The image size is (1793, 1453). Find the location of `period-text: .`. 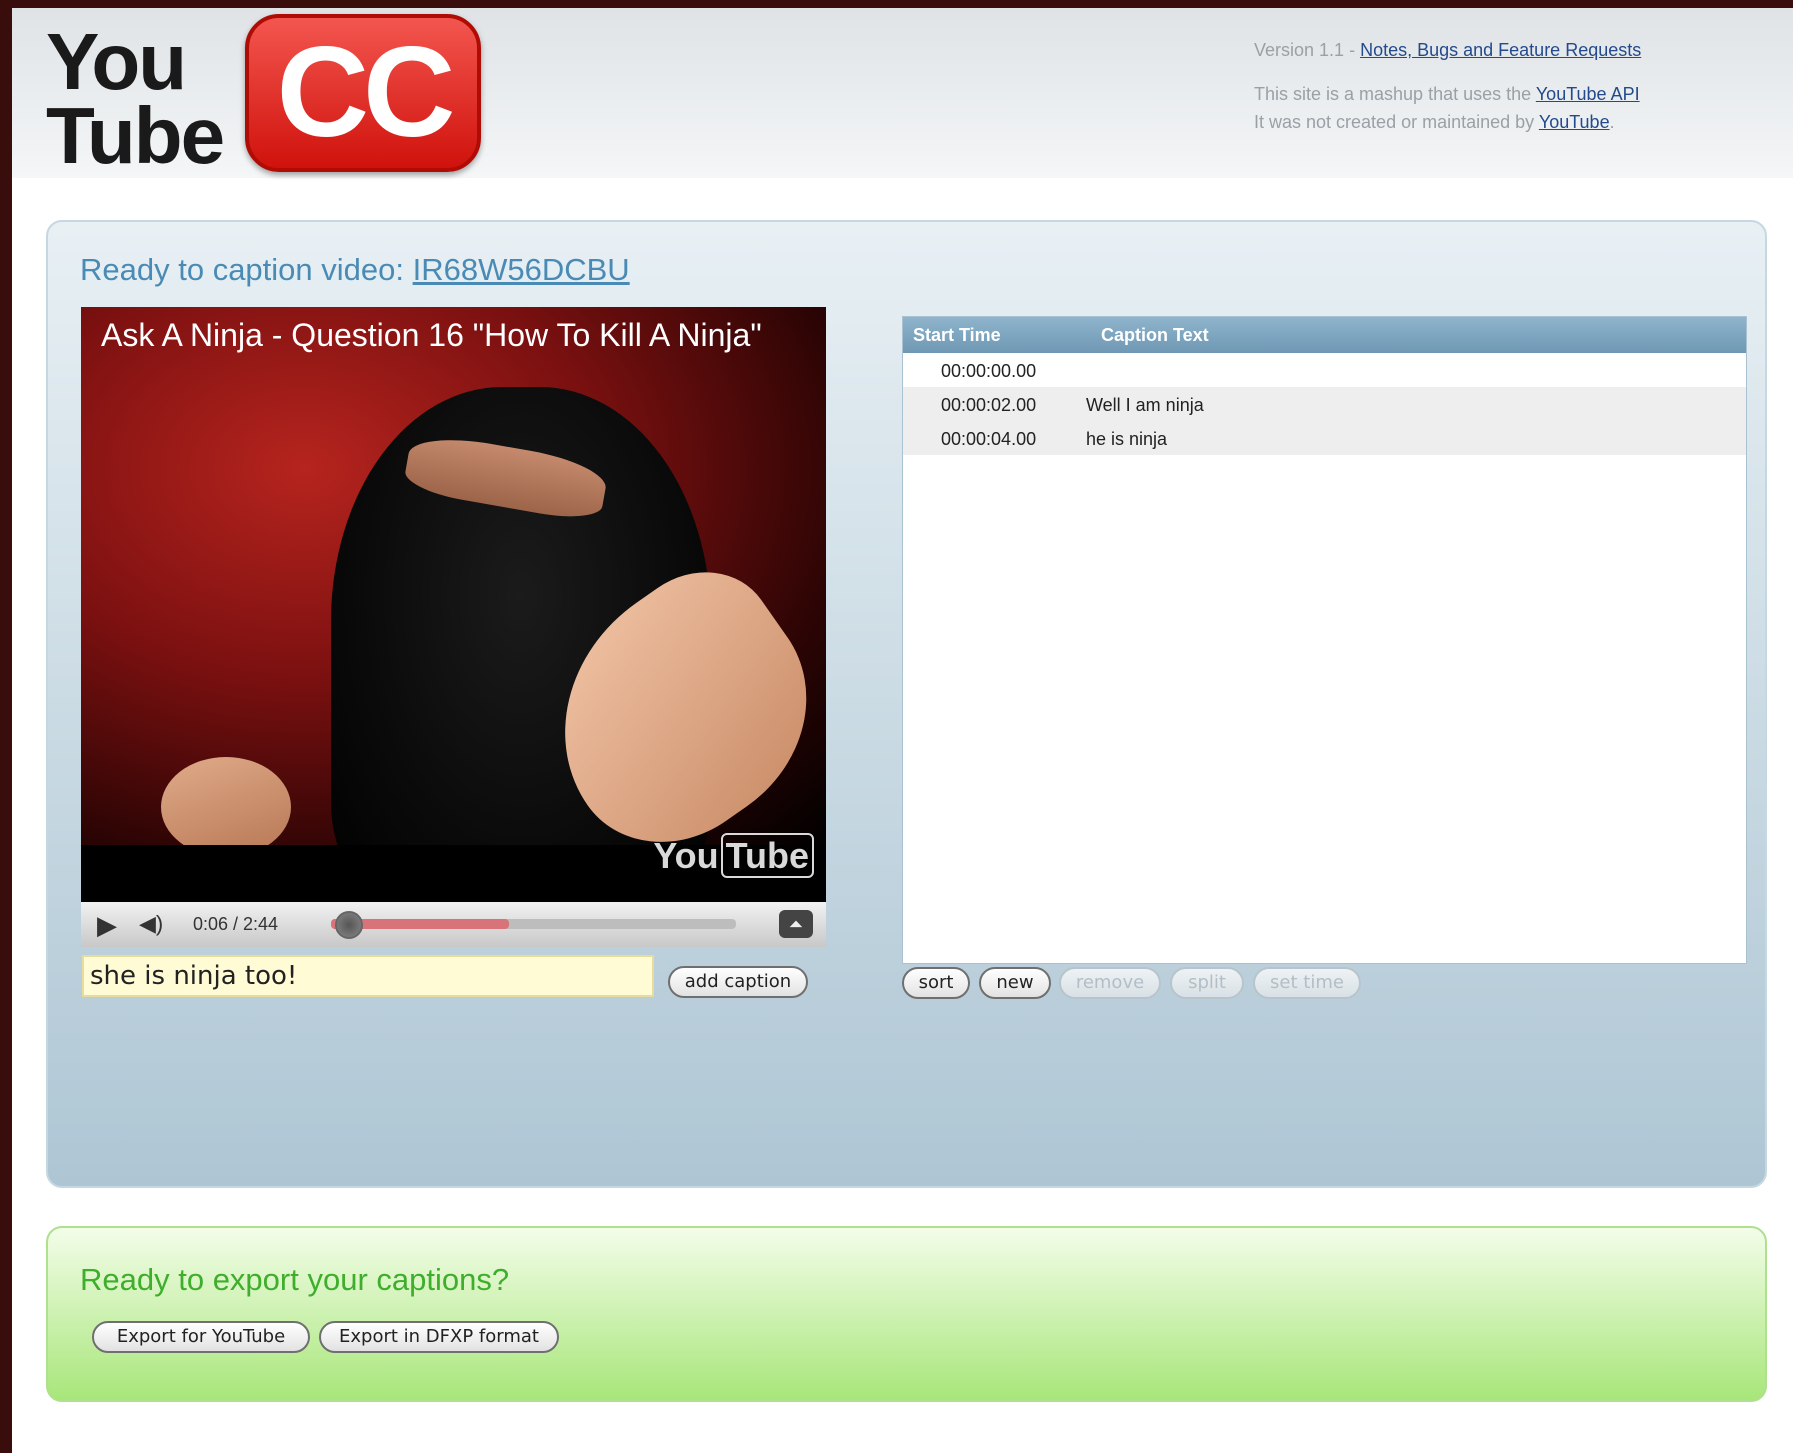

period-text: . is located at coordinates (1612, 122).